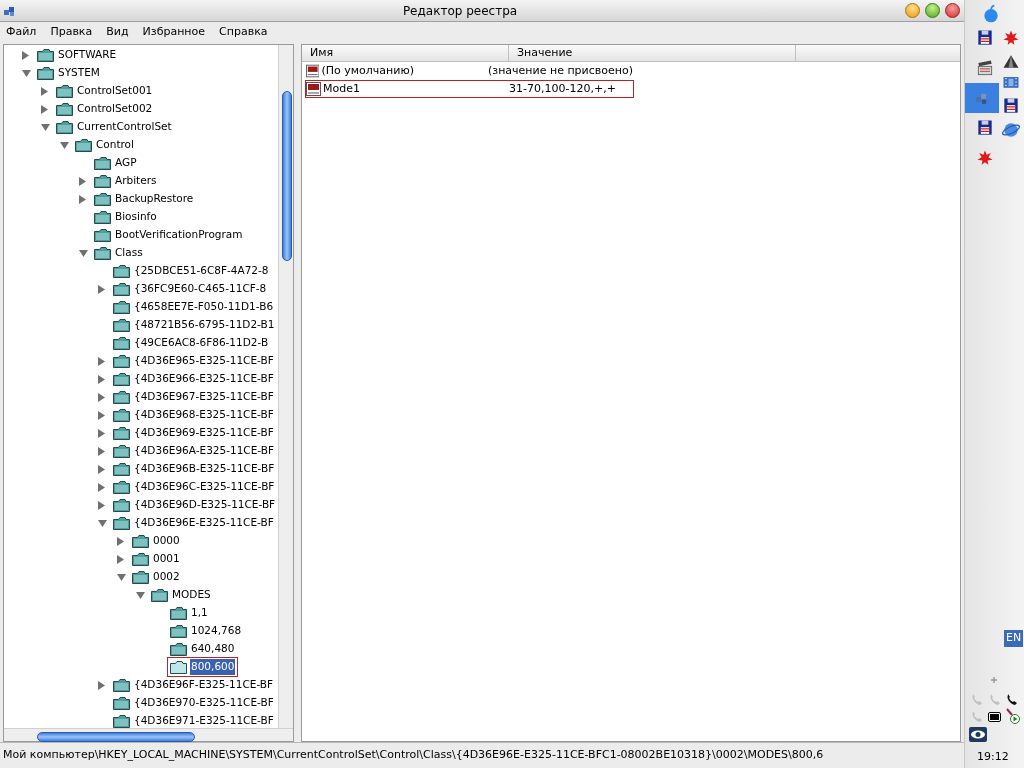 The width and height of the screenshot is (1024, 768). I want to click on tree-item: {4658EE7E-F050-11D1-B6, so click(204, 307).